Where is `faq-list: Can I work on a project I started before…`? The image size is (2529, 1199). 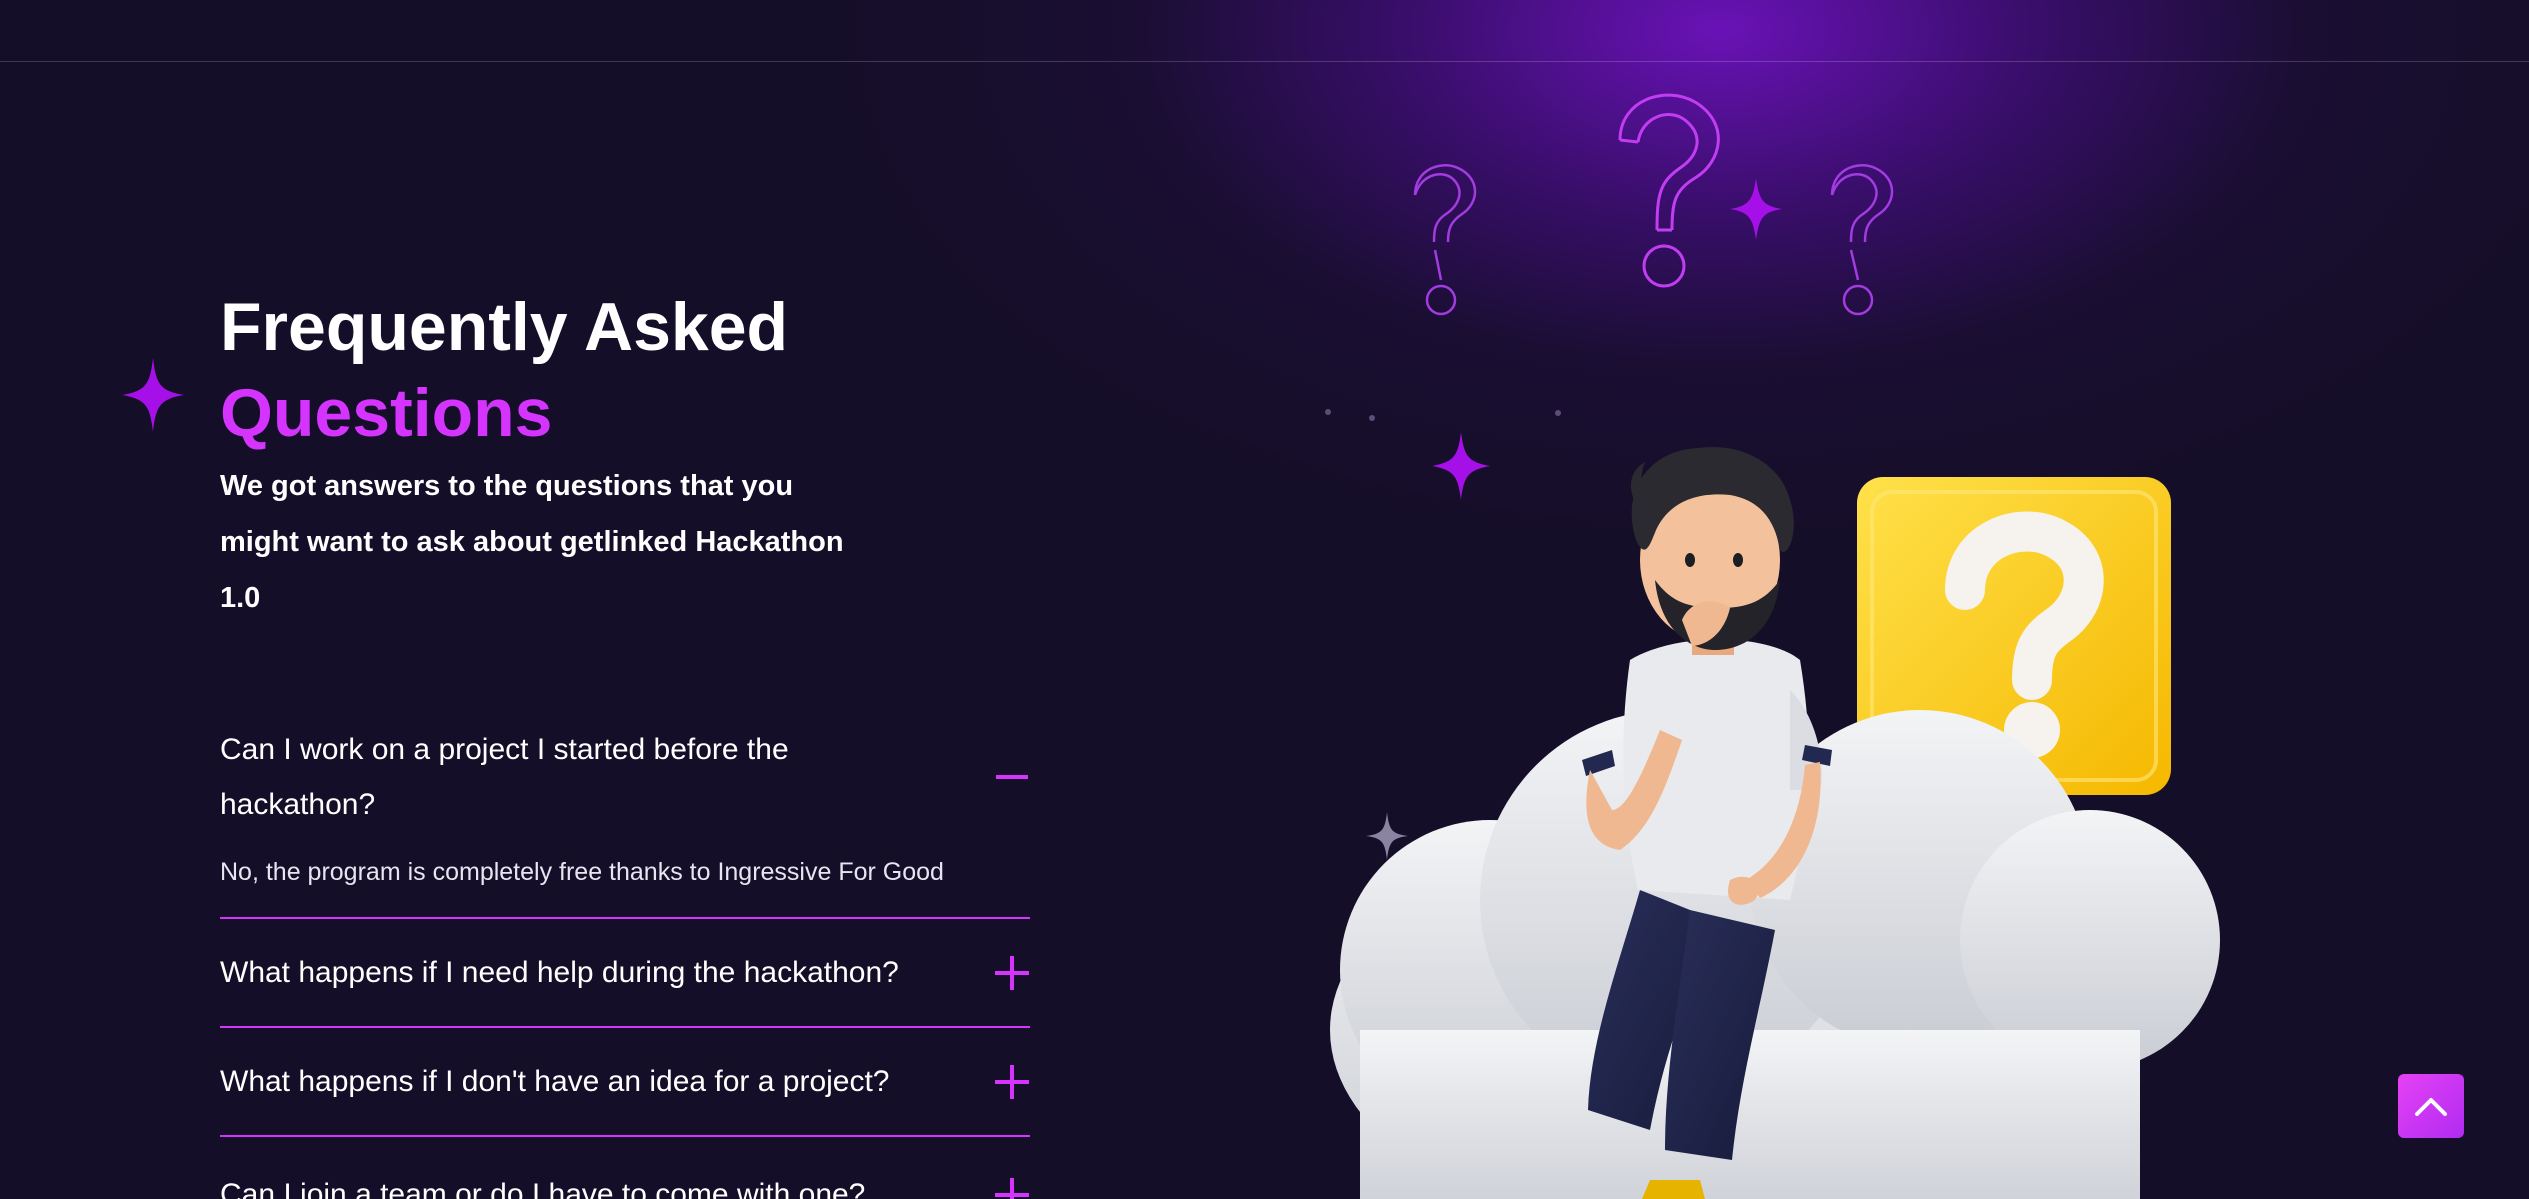
faq-list: Can I work on a project I started before… is located at coordinates (625, 959).